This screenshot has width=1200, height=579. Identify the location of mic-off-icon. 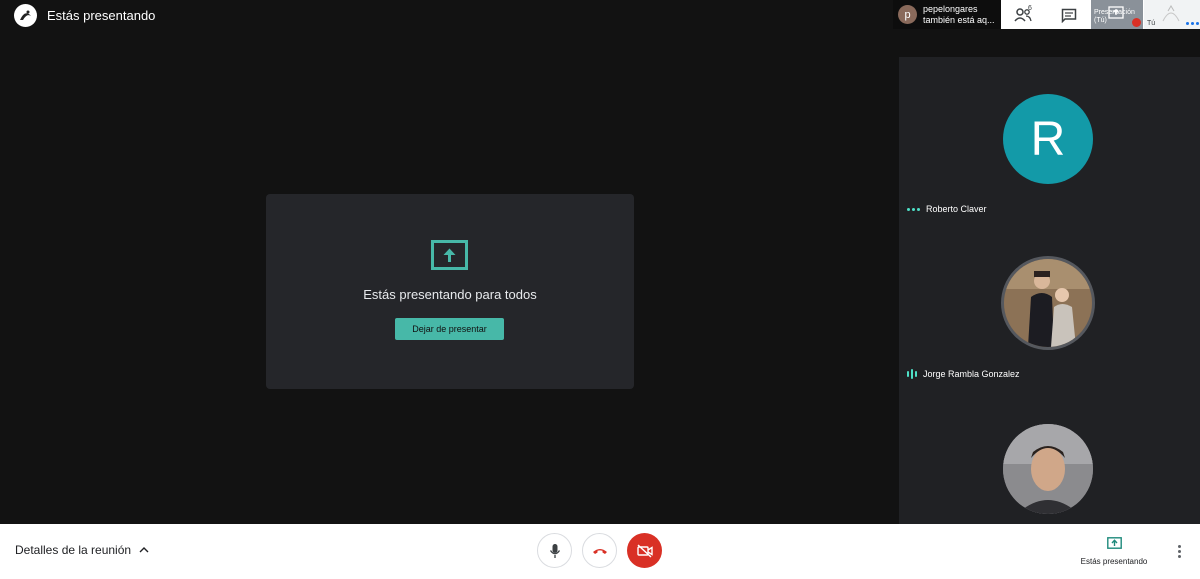
(1136, 22).